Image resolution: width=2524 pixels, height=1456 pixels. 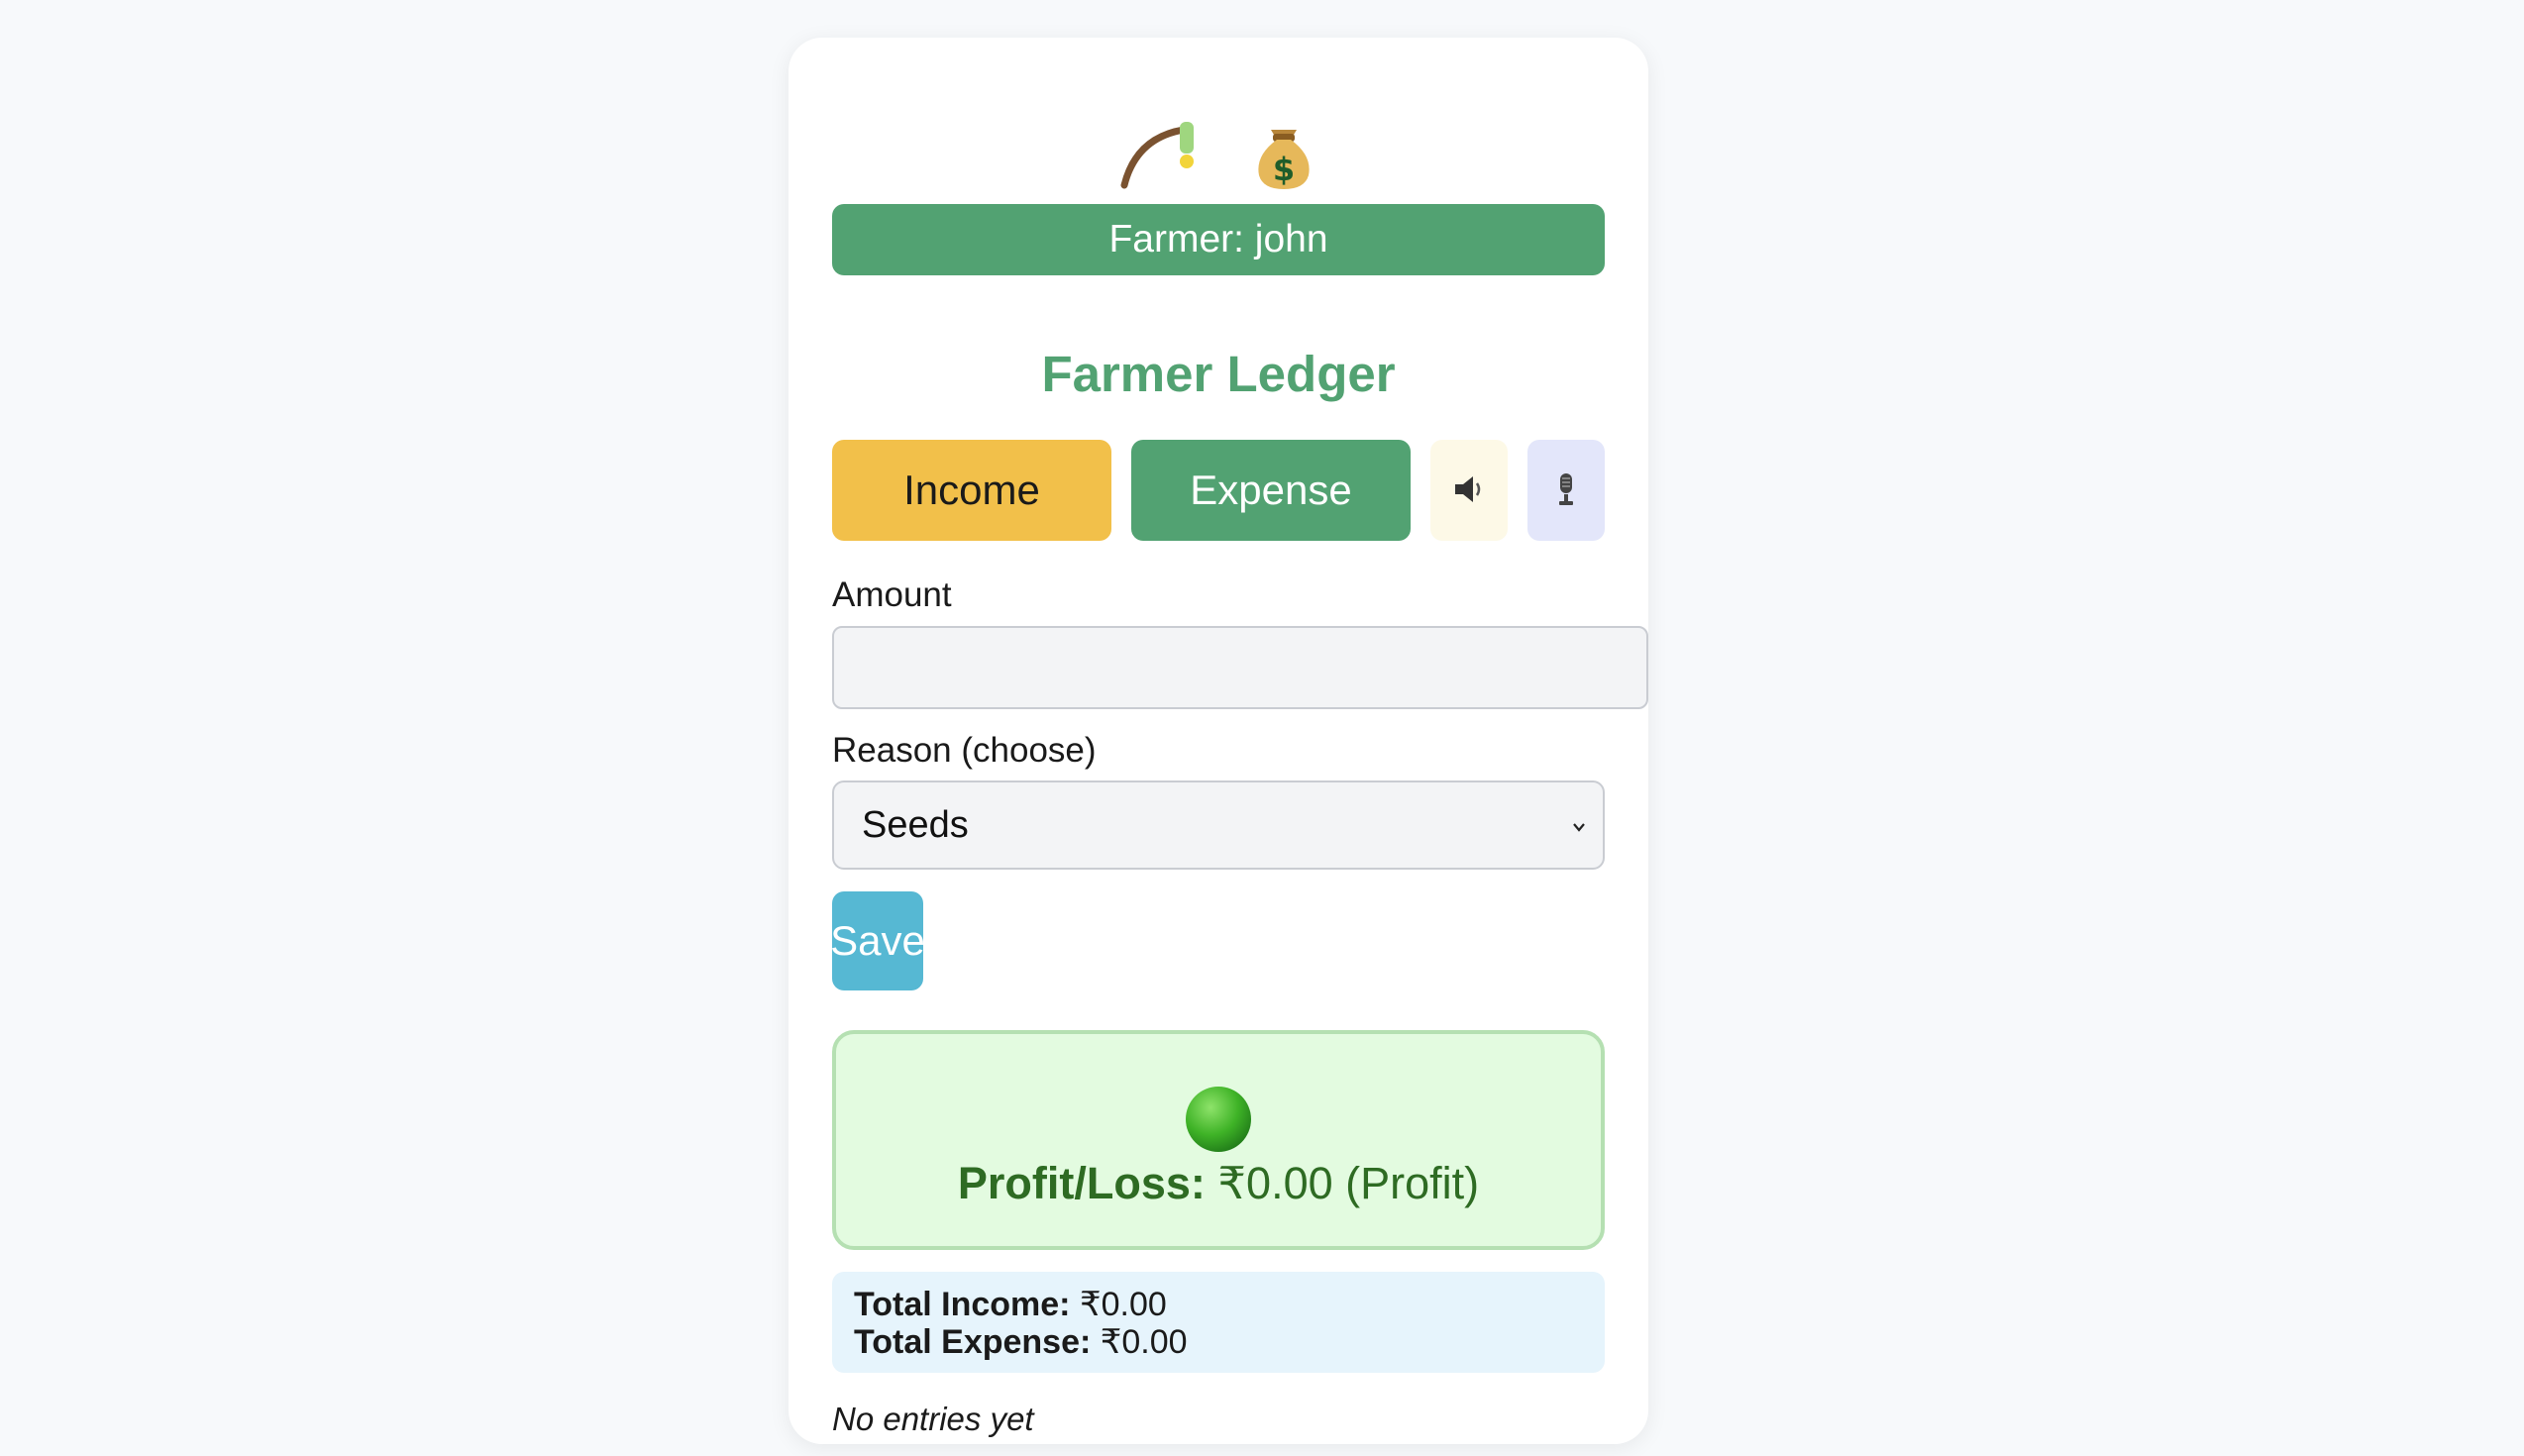 I want to click on chevron-down-icon, so click(x=1579, y=825).